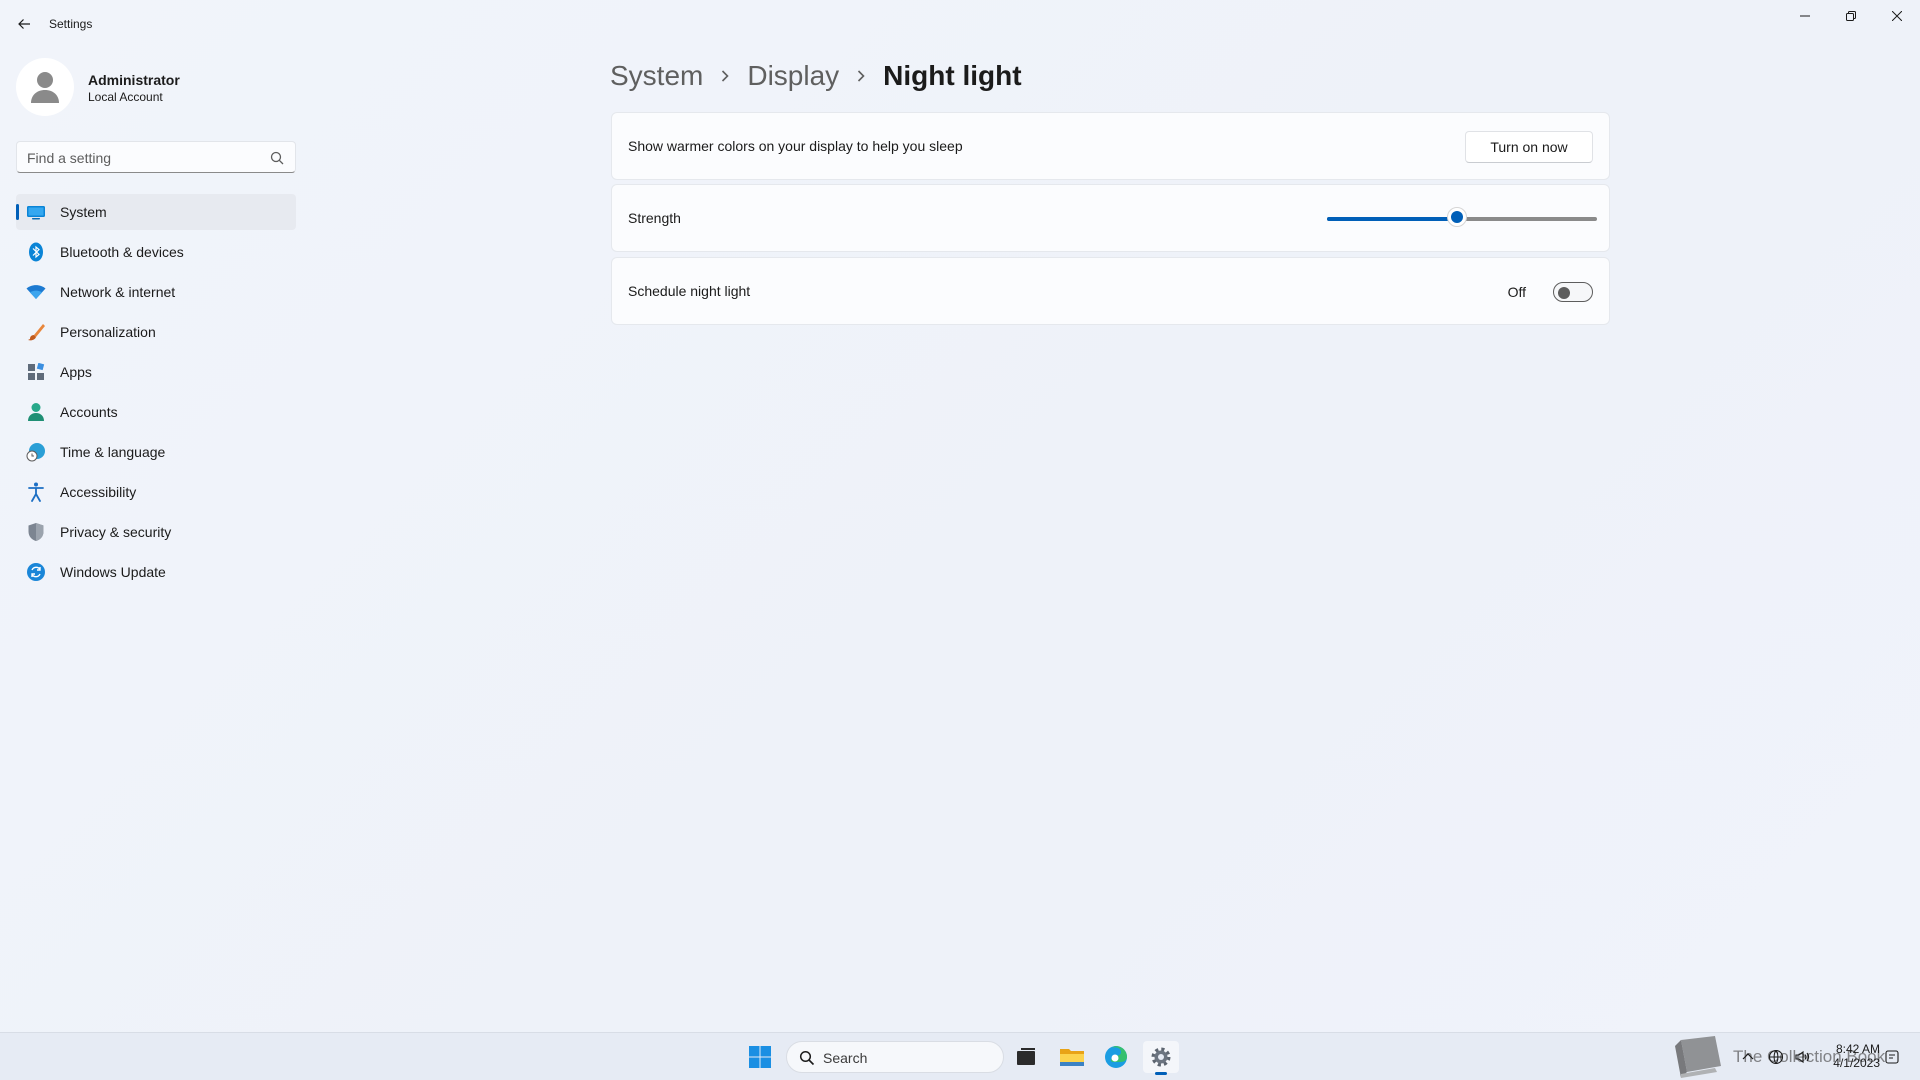 This screenshot has height=1080, width=1920. What do you see at coordinates (142, 158) in the screenshot?
I see `search-input` at bounding box center [142, 158].